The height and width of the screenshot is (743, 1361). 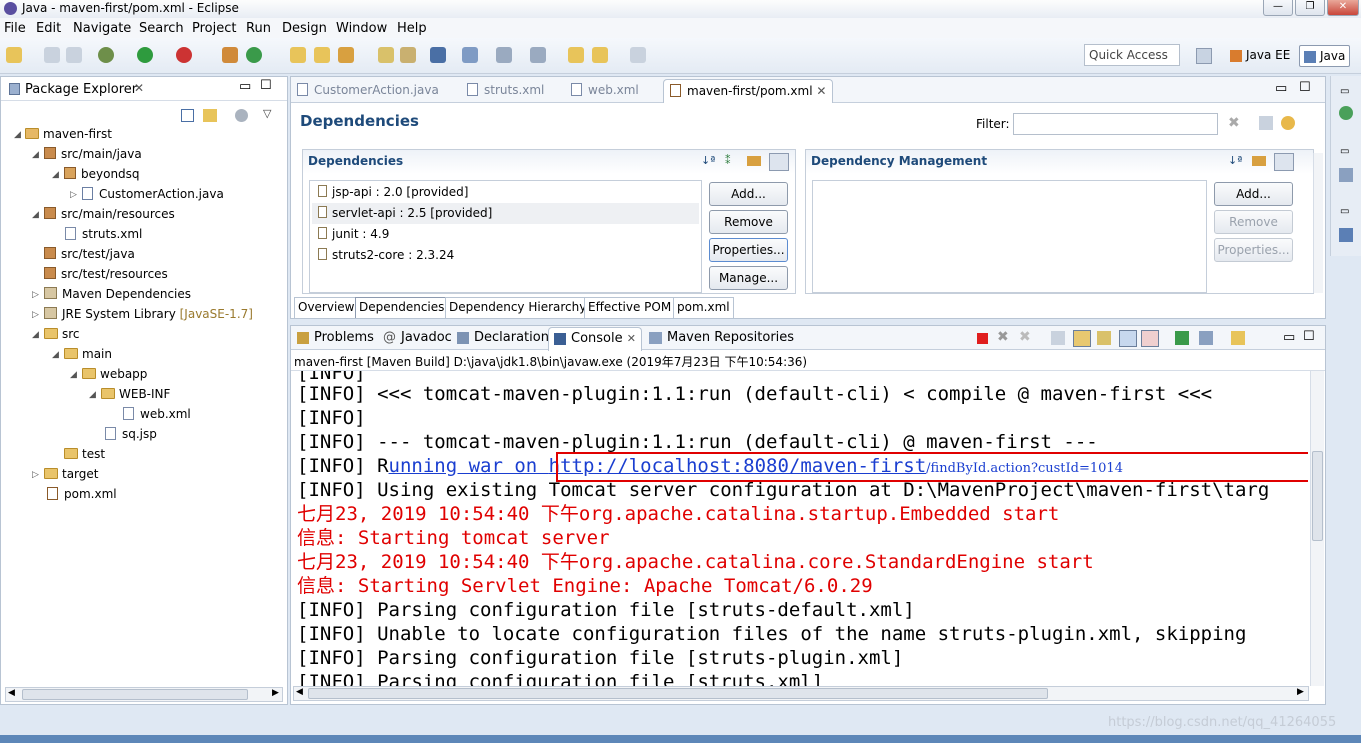 I want to click on hierarchy-icon: ⁑, so click(x=728, y=160).